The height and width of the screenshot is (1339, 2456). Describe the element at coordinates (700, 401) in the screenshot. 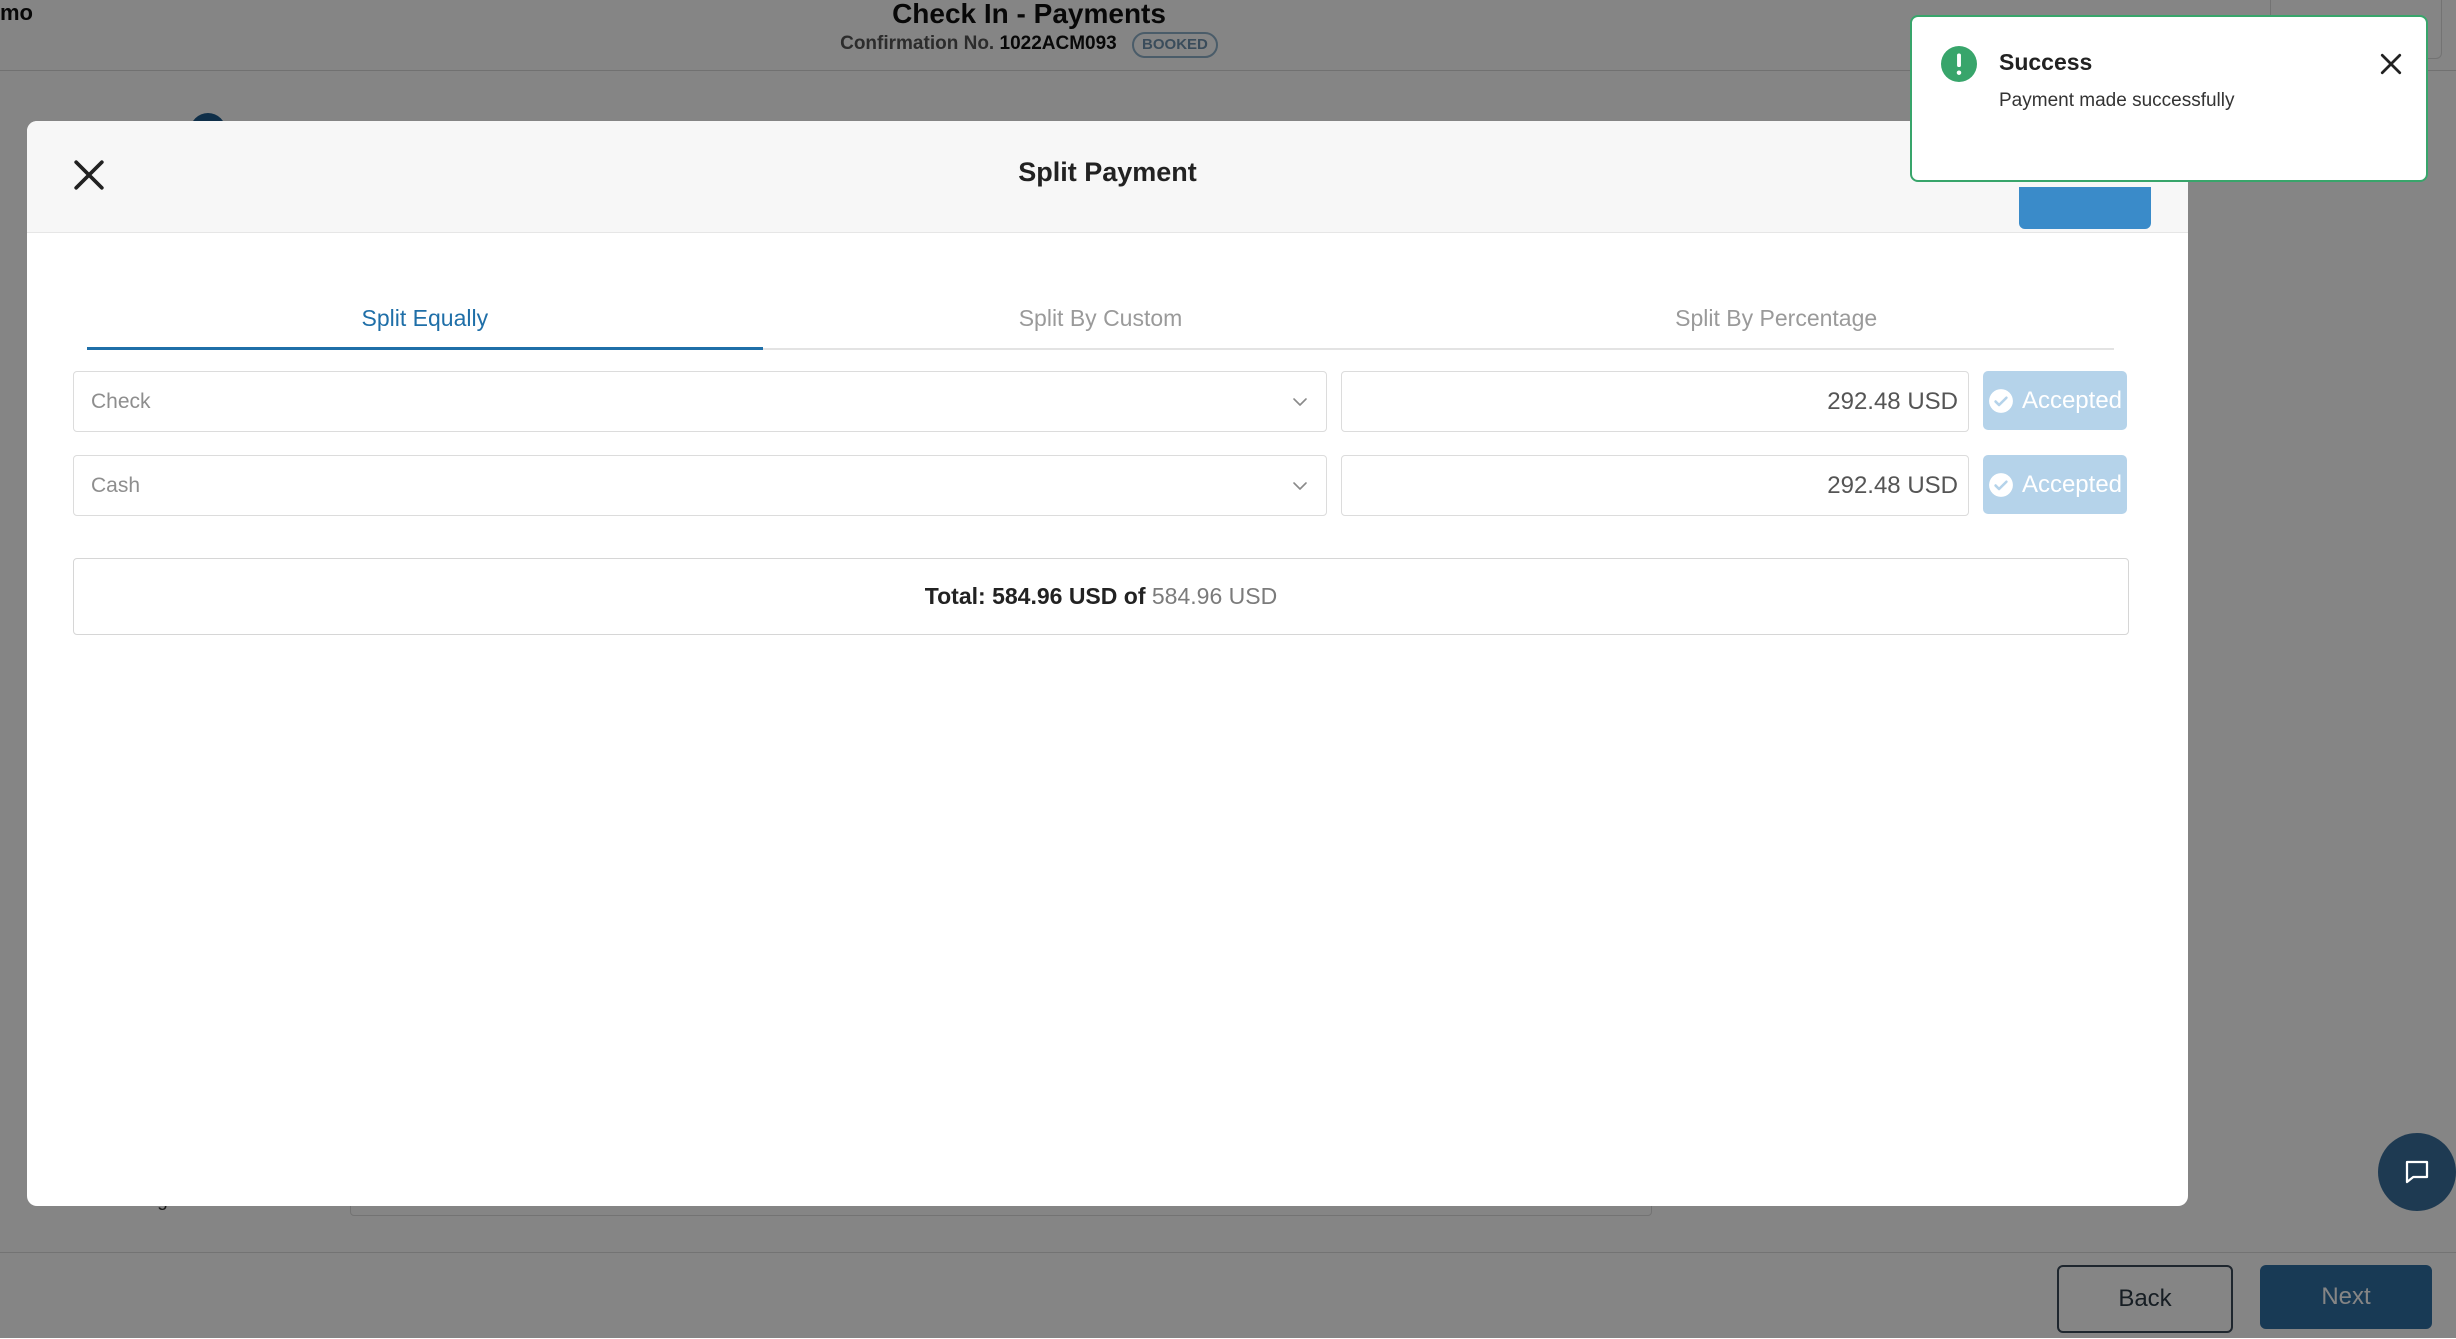

I see `payment-method-select: Check` at that location.